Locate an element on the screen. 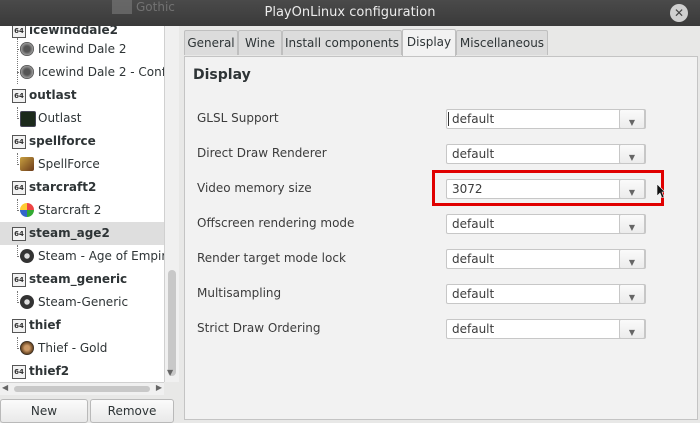 This screenshot has height=423, width=700. tree-item-icewind-dale-2-config: Icewind Dale 2 - Config is located at coordinates (82, 72).